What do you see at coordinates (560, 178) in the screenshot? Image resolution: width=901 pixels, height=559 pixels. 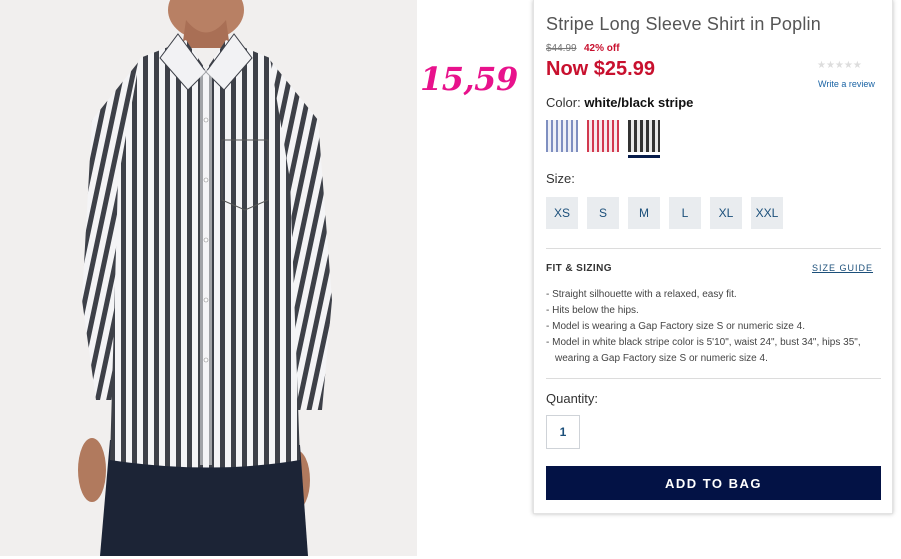 I see `size-label: Size:` at bounding box center [560, 178].